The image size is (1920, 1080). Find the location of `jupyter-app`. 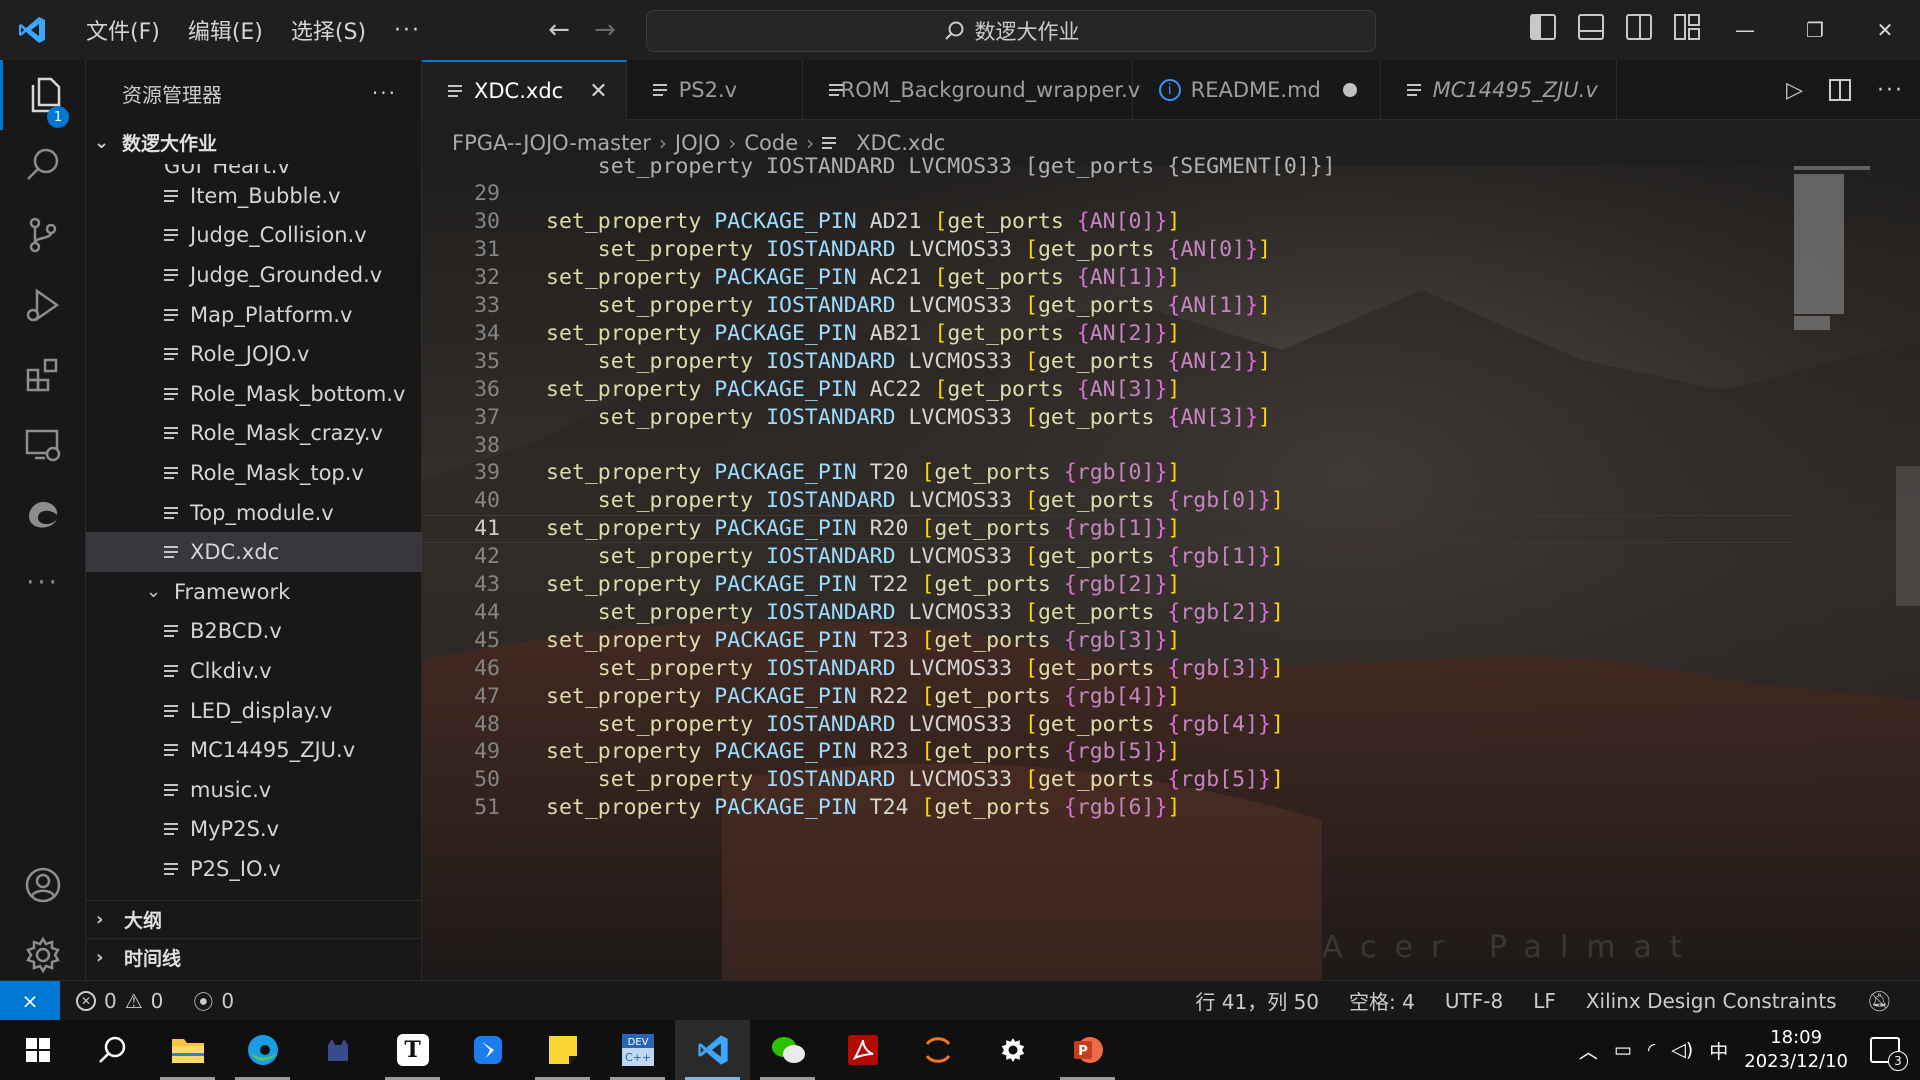

jupyter-app is located at coordinates (937, 1050).